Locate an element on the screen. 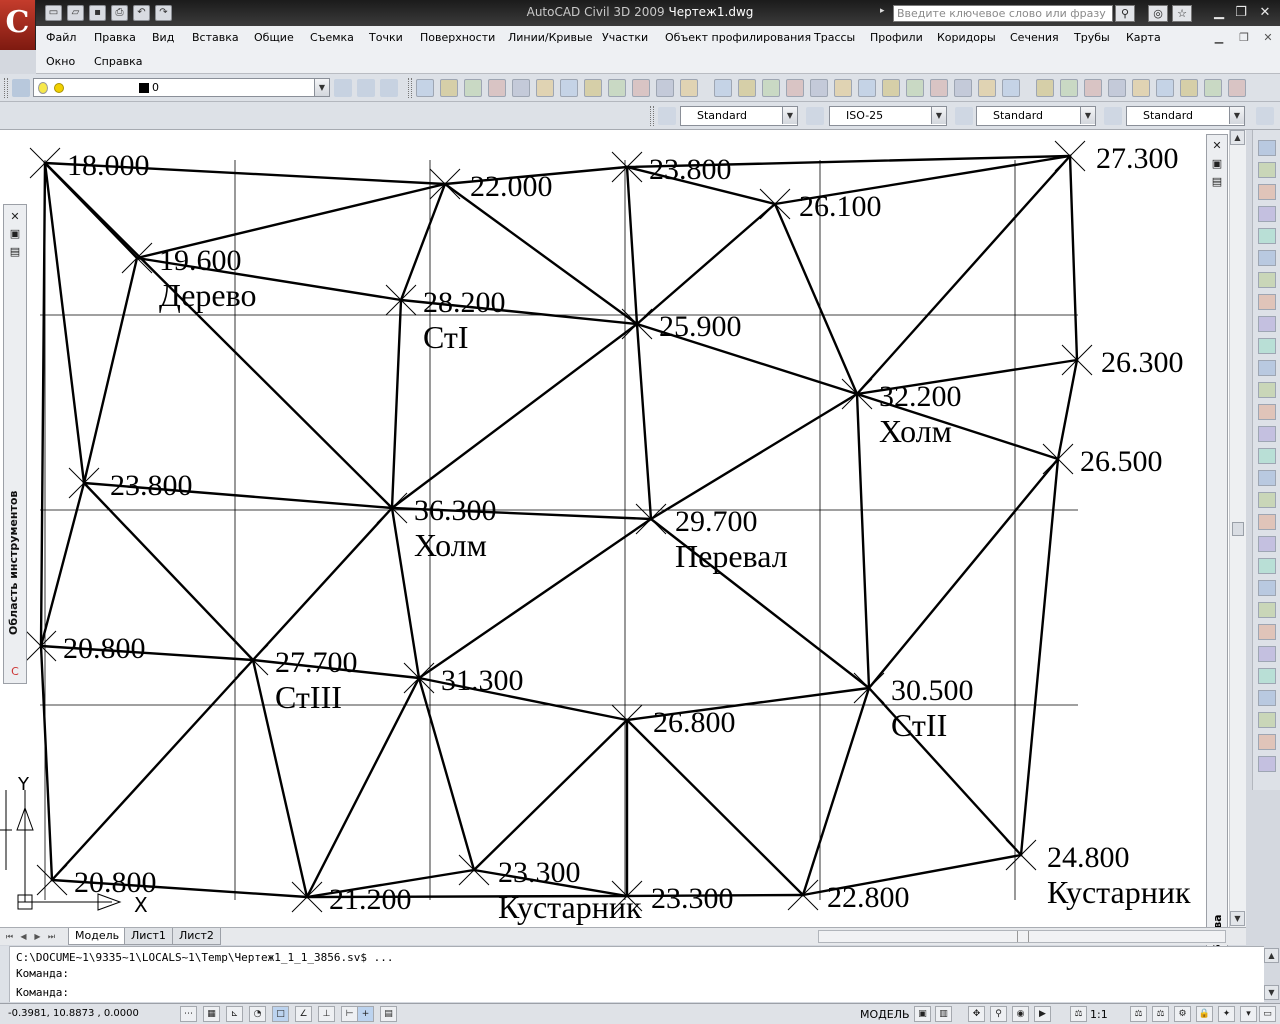 This screenshot has width=1280, height=1024. dimension-style-icon is located at coordinates (815, 116).